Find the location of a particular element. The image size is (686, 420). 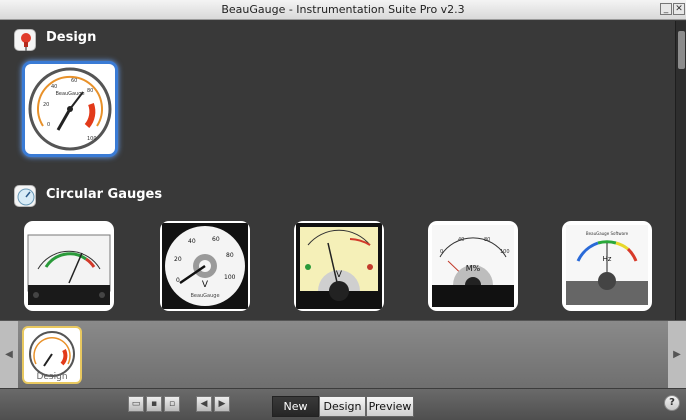

forward-icon: ▶ is located at coordinates (222, 404).